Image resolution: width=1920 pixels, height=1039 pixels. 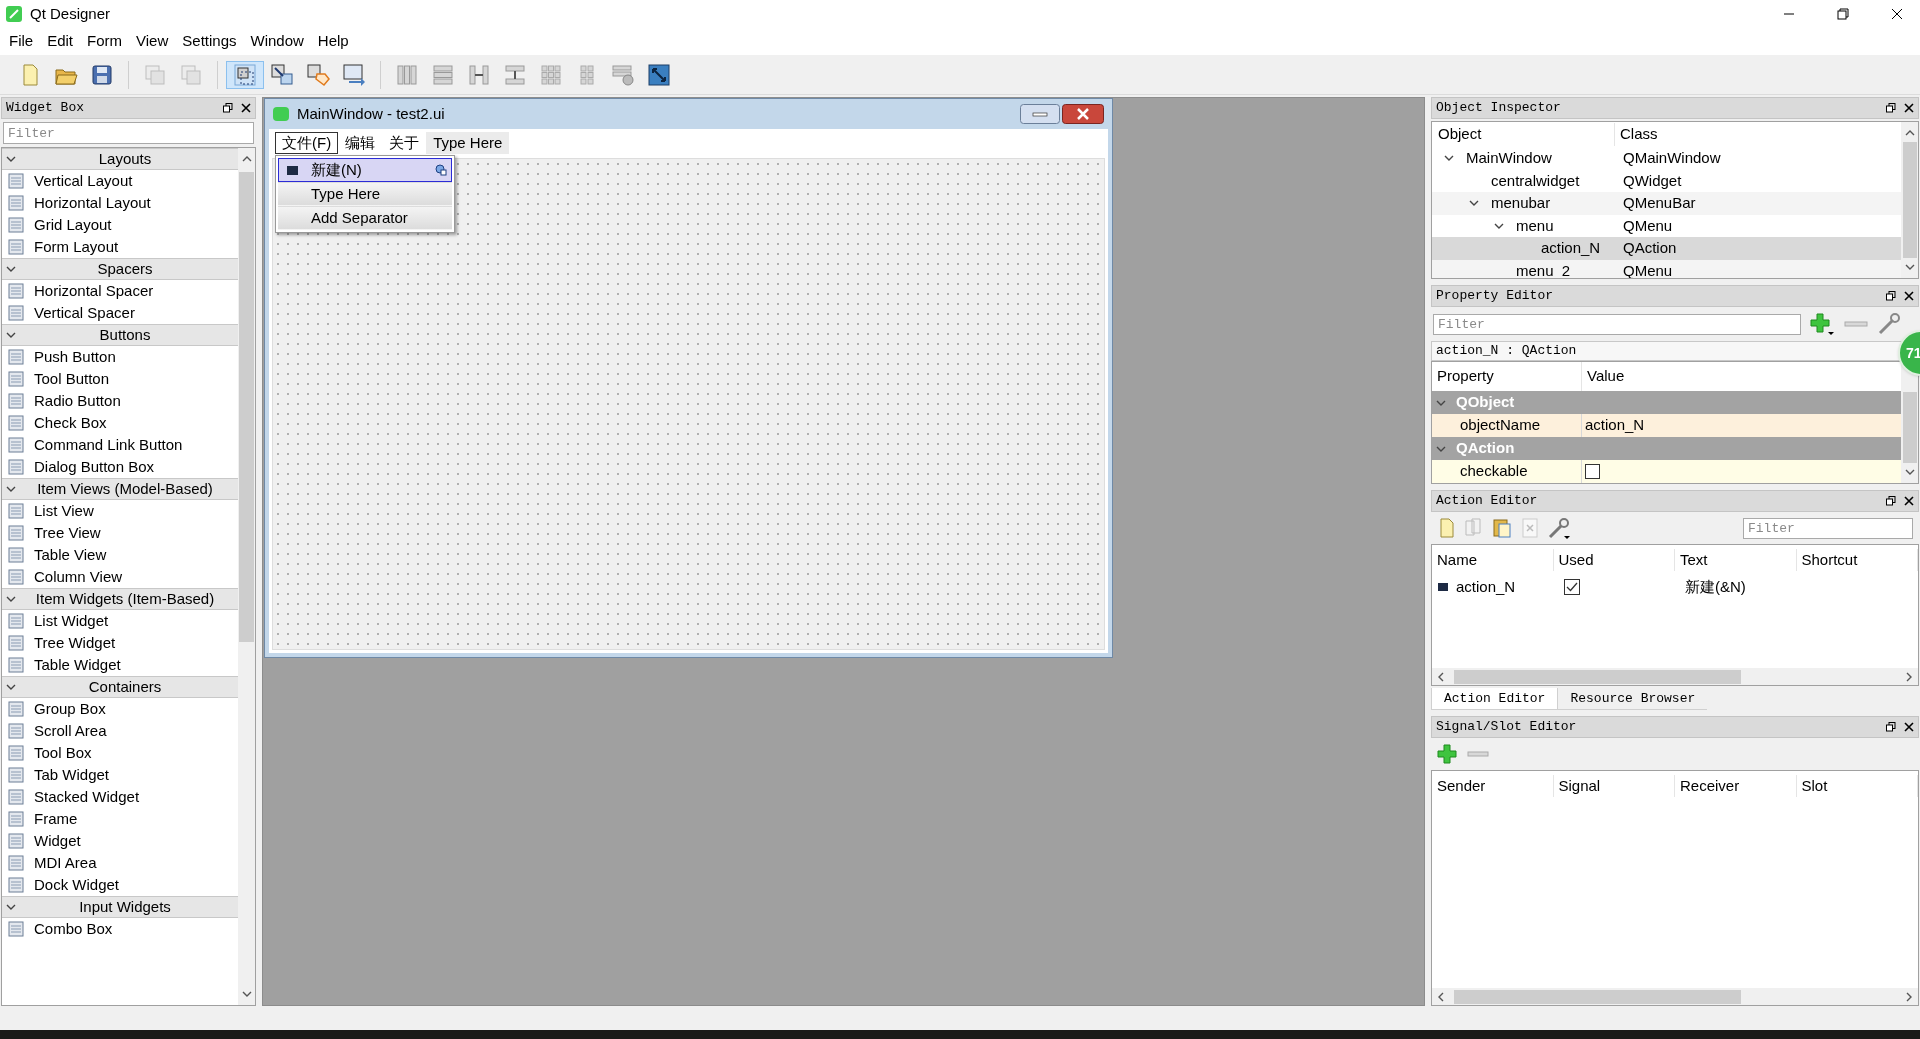 I want to click on widget-item: Group Box, so click(x=120, y=709).